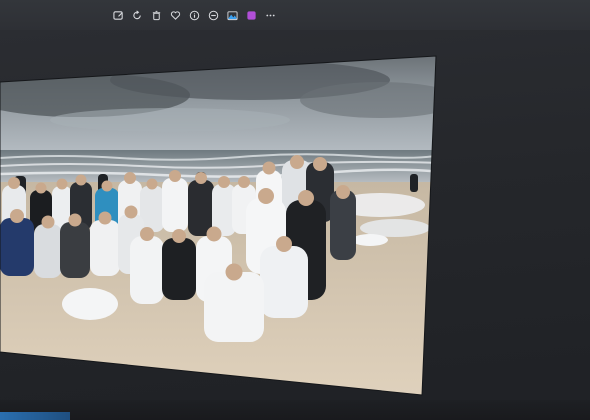 This screenshot has height=420, width=590. What do you see at coordinates (295, 410) in the screenshot?
I see `window-bottom-bezel` at bounding box center [295, 410].